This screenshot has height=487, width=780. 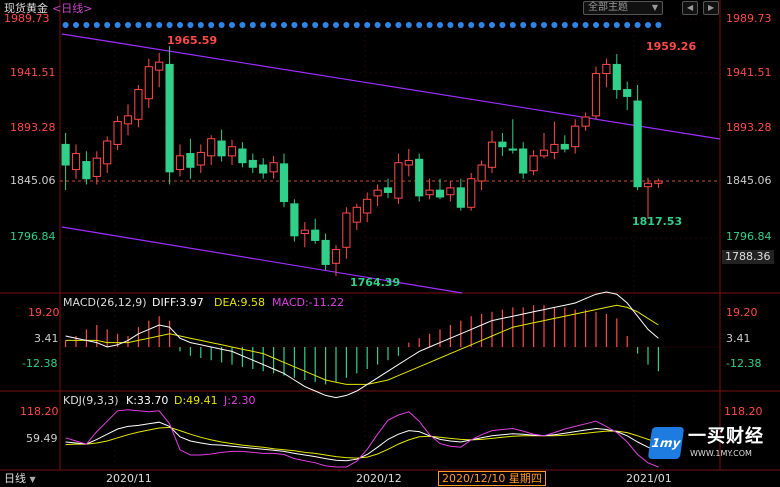 What do you see at coordinates (666, 443) in the screenshot?
I see `logo-badge: 1my` at bounding box center [666, 443].